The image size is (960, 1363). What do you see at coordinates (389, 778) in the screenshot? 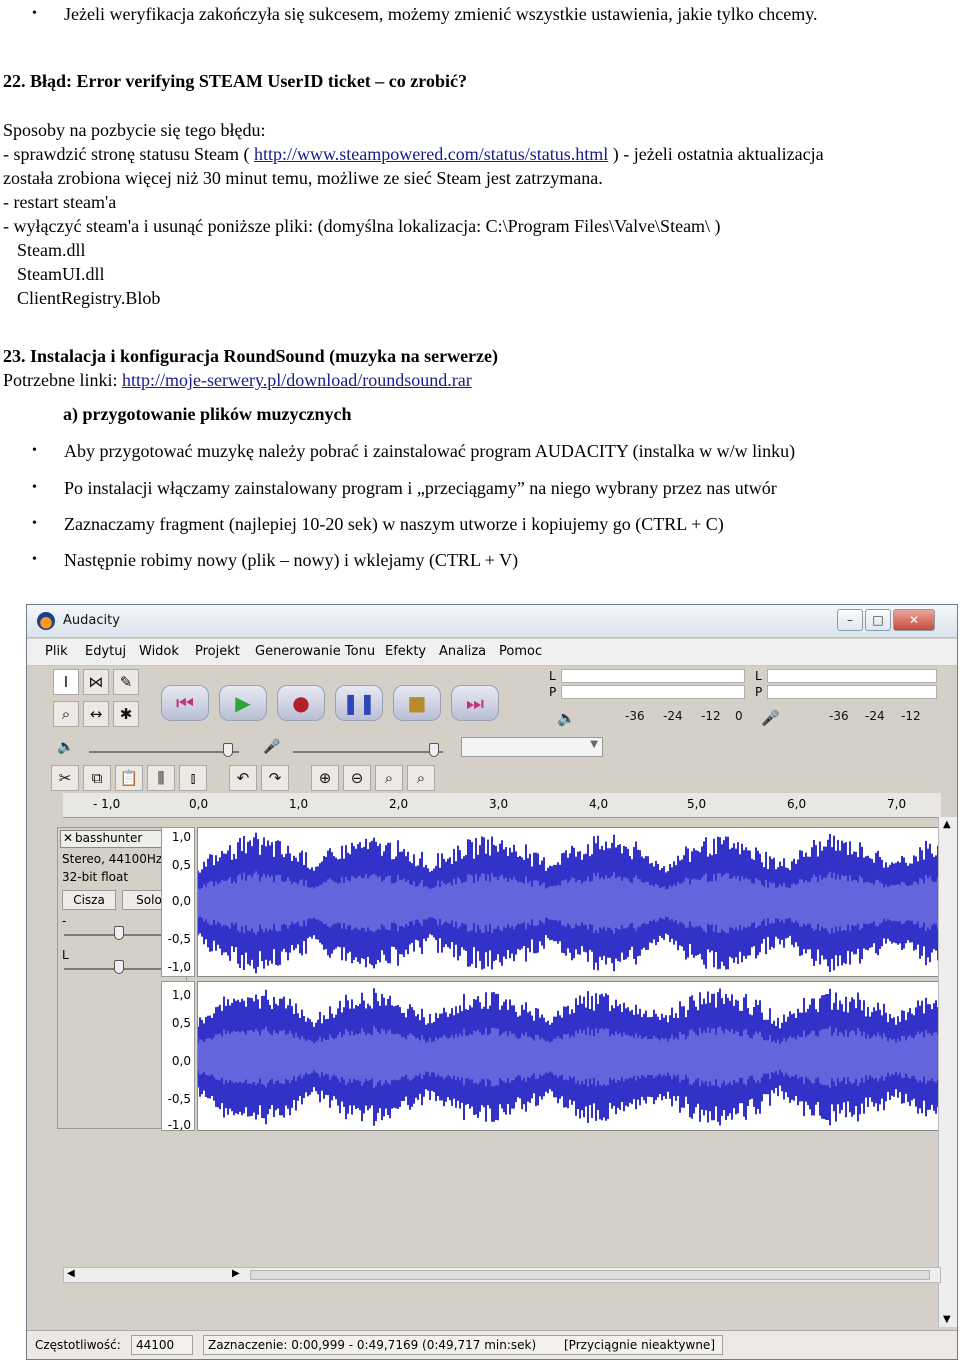
I see `fit-selection-icon: ⌕` at bounding box center [389, 778].